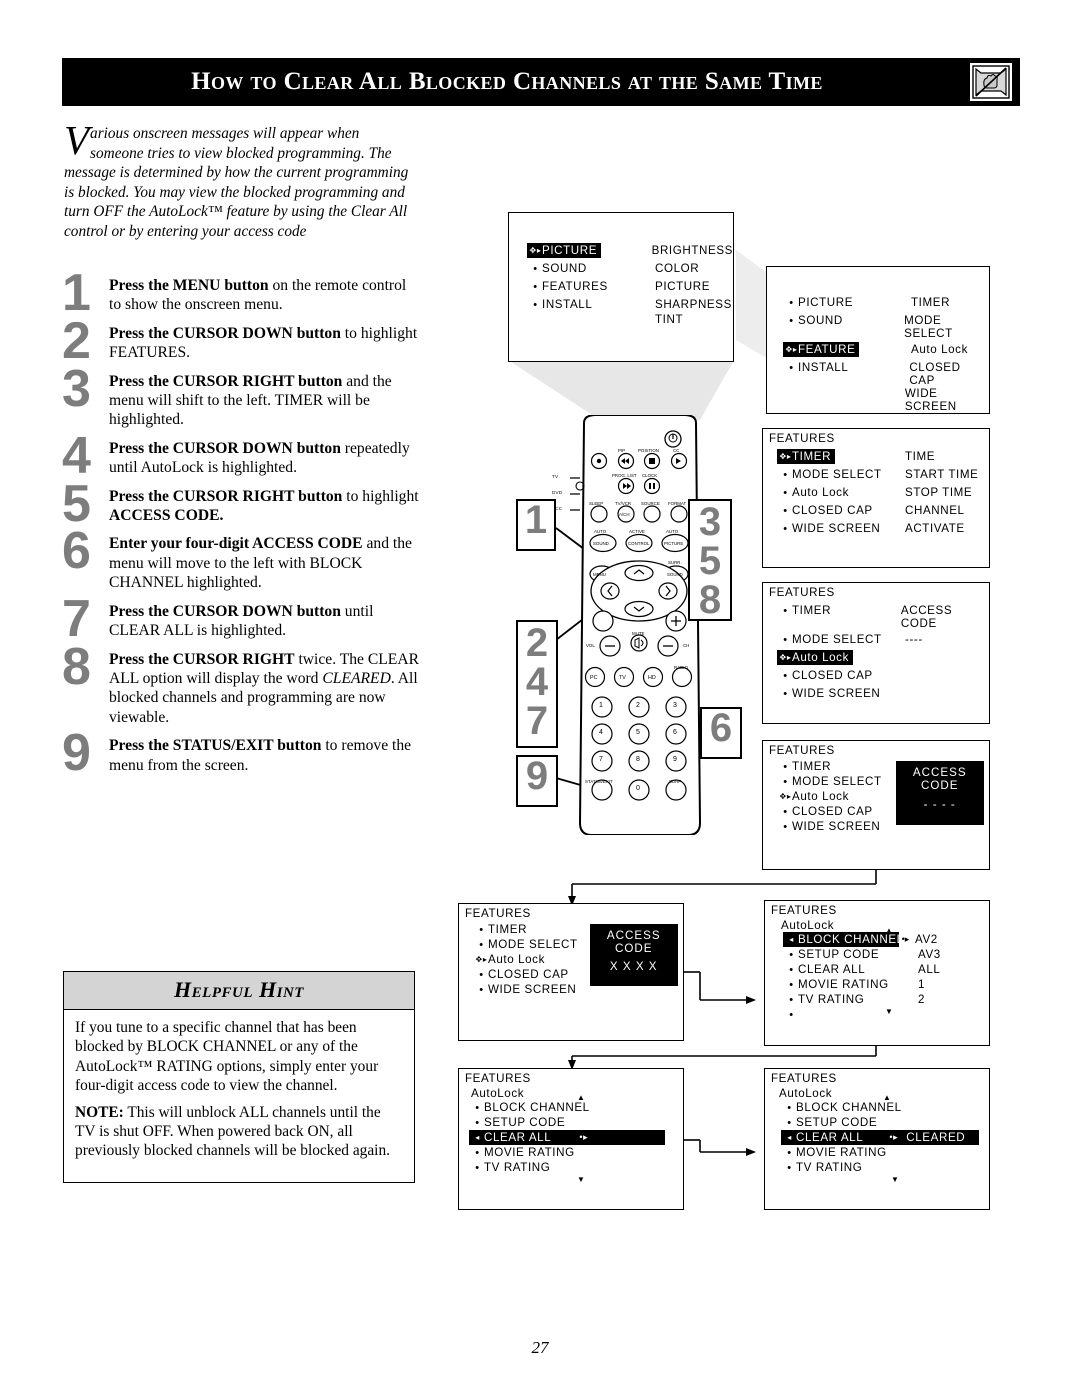  Describe the element at coordinates (630, 304) in the screenshot. I see `menu-row: • INSTALL SHARPNESS` at that location.